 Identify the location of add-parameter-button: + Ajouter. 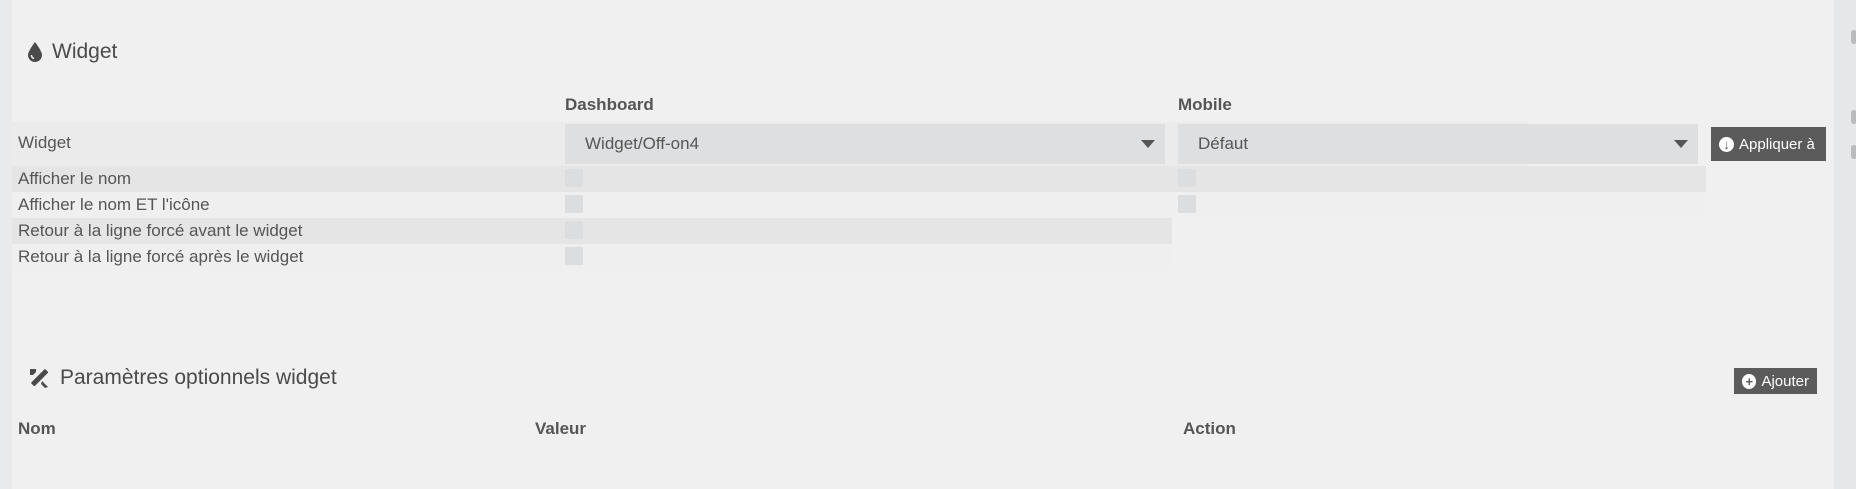
(1775, 381).